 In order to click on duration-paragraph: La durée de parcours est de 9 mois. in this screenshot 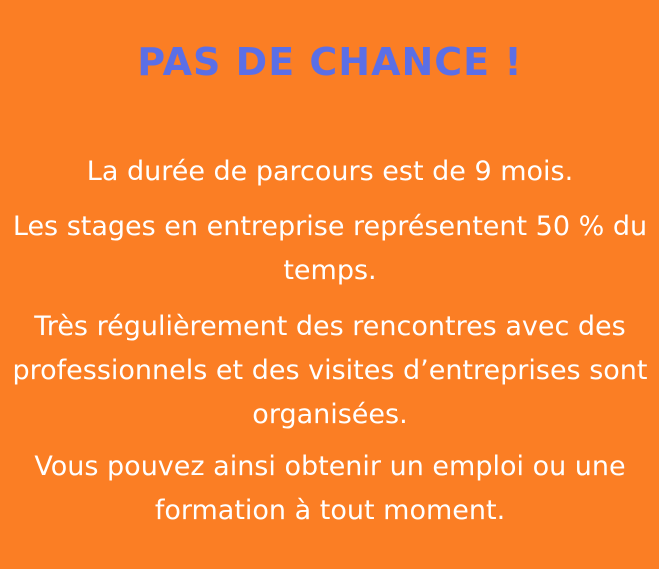, I will do `click(330, 171)`.